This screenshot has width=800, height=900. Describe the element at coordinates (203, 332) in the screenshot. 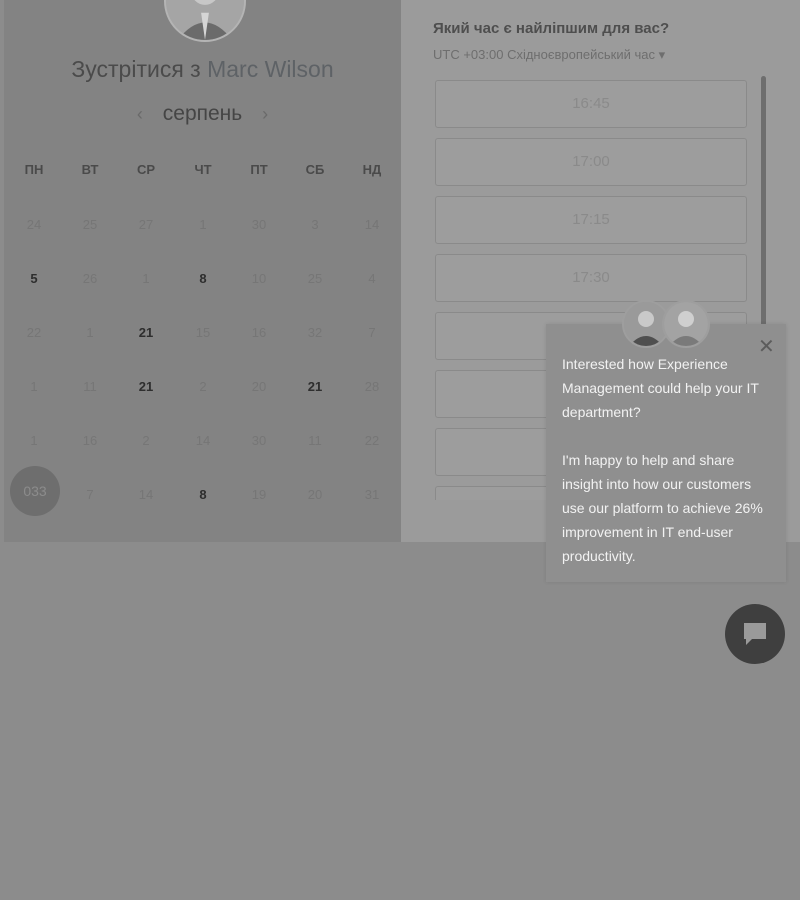

I see `calendar-day: 15` at that location.